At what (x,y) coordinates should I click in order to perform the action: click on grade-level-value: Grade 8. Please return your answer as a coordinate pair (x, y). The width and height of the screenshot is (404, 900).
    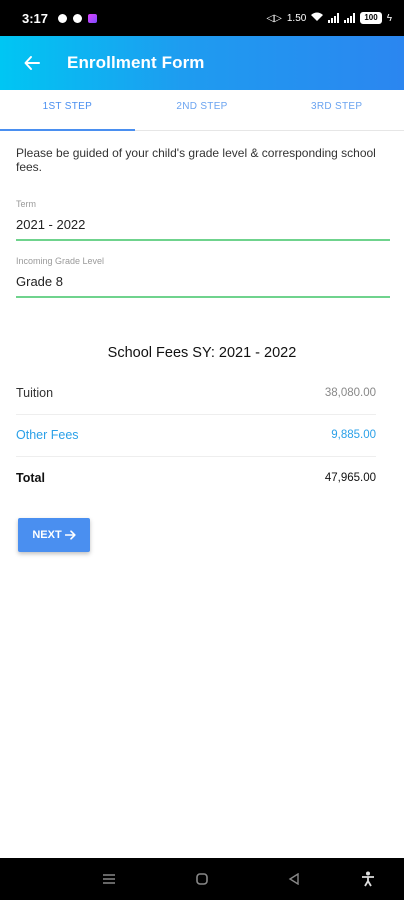
    Looking at the image, I should click on (203, 286).